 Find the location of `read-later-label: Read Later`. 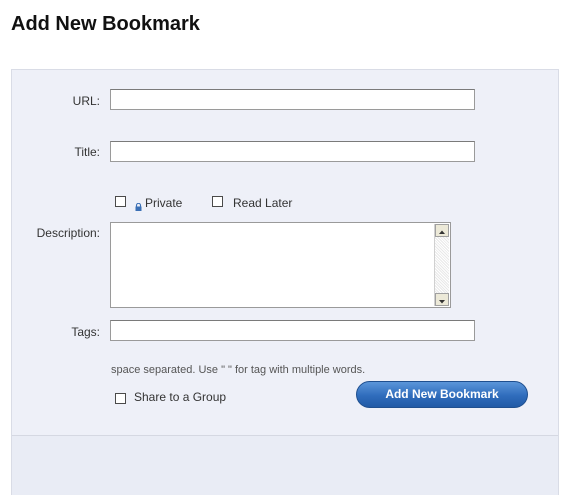

read-later-label: Read Later is located at coordinates (263, 203).